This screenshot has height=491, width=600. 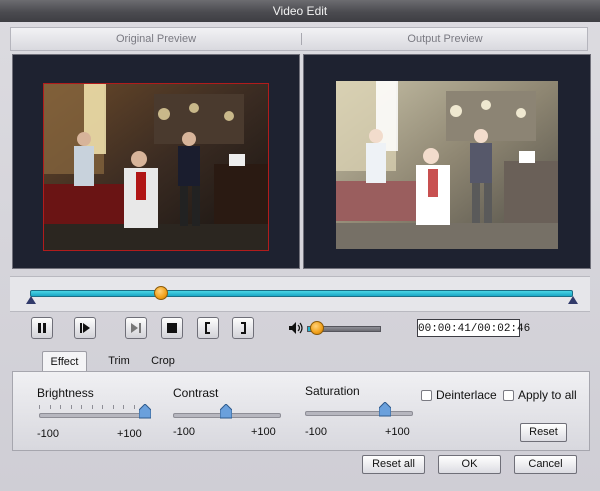 What do you see at coordinates (545, 464) in the screenshot?
I see `cancel-button: Cancel` at bounding box center [545, 464].